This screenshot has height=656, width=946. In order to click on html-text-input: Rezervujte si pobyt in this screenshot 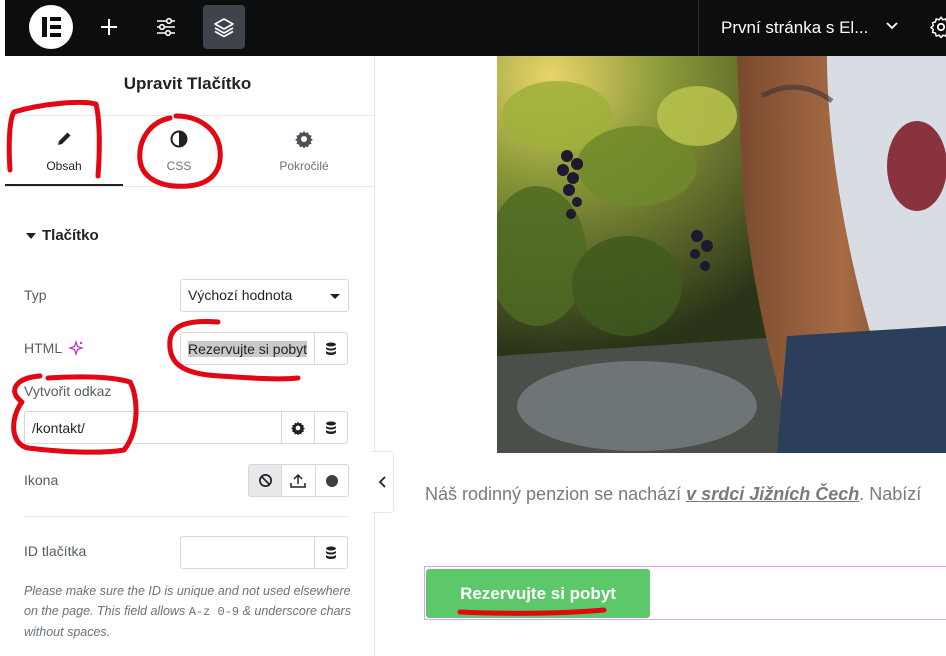, I will do `click(247, 348)`.